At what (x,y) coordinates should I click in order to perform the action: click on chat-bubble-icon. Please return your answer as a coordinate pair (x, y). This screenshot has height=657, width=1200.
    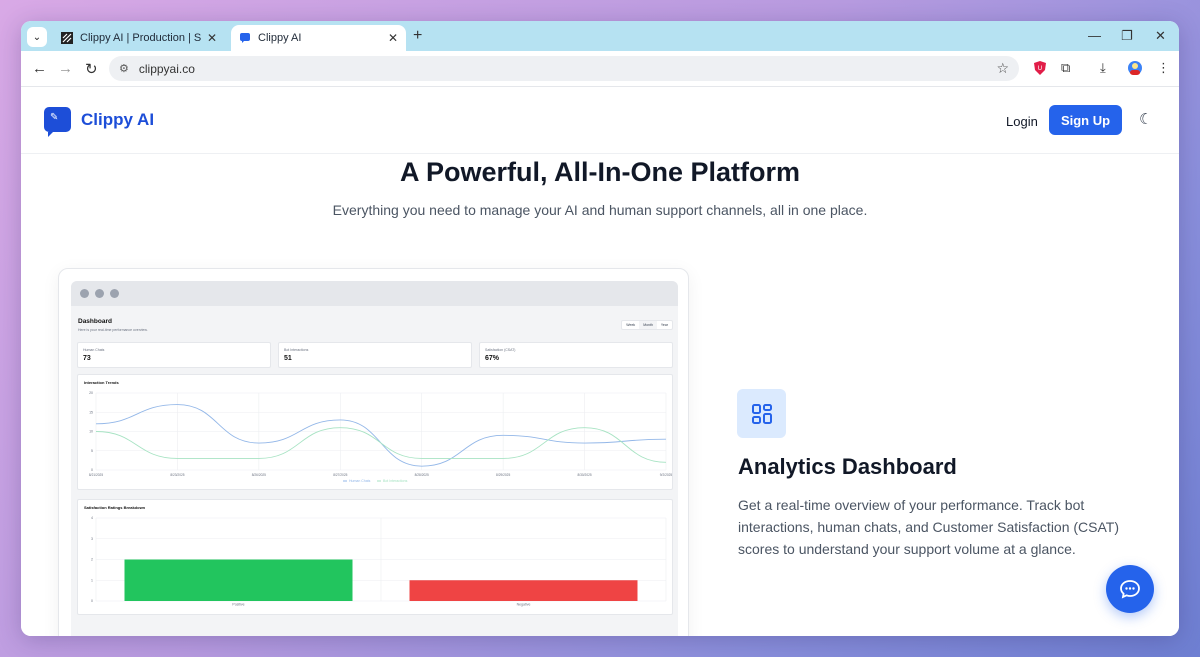
    Looking at the image, I should click on (1130, 589).